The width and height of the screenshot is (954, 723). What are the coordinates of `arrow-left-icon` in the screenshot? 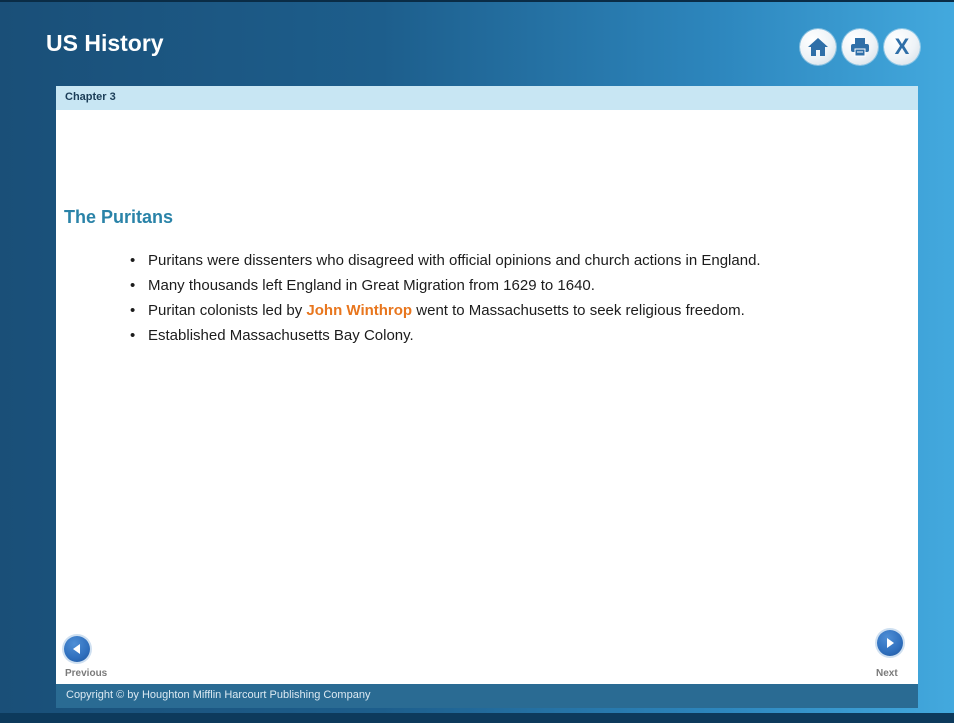 It's located at (76, 649).